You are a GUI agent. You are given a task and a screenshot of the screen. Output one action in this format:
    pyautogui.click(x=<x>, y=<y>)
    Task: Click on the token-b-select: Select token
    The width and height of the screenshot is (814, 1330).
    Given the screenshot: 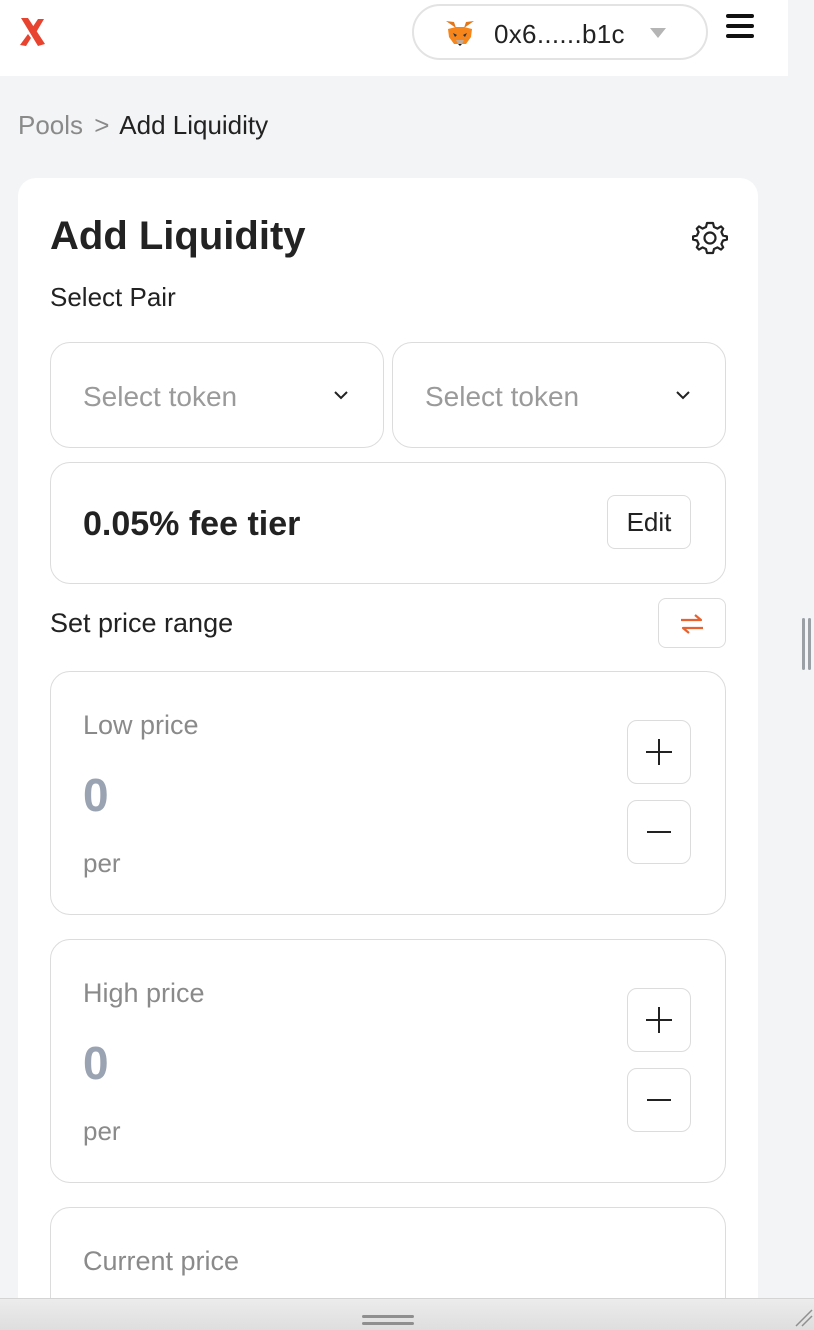 What is the action you would take?
    pyautogui.click(x=559, y=395)
    